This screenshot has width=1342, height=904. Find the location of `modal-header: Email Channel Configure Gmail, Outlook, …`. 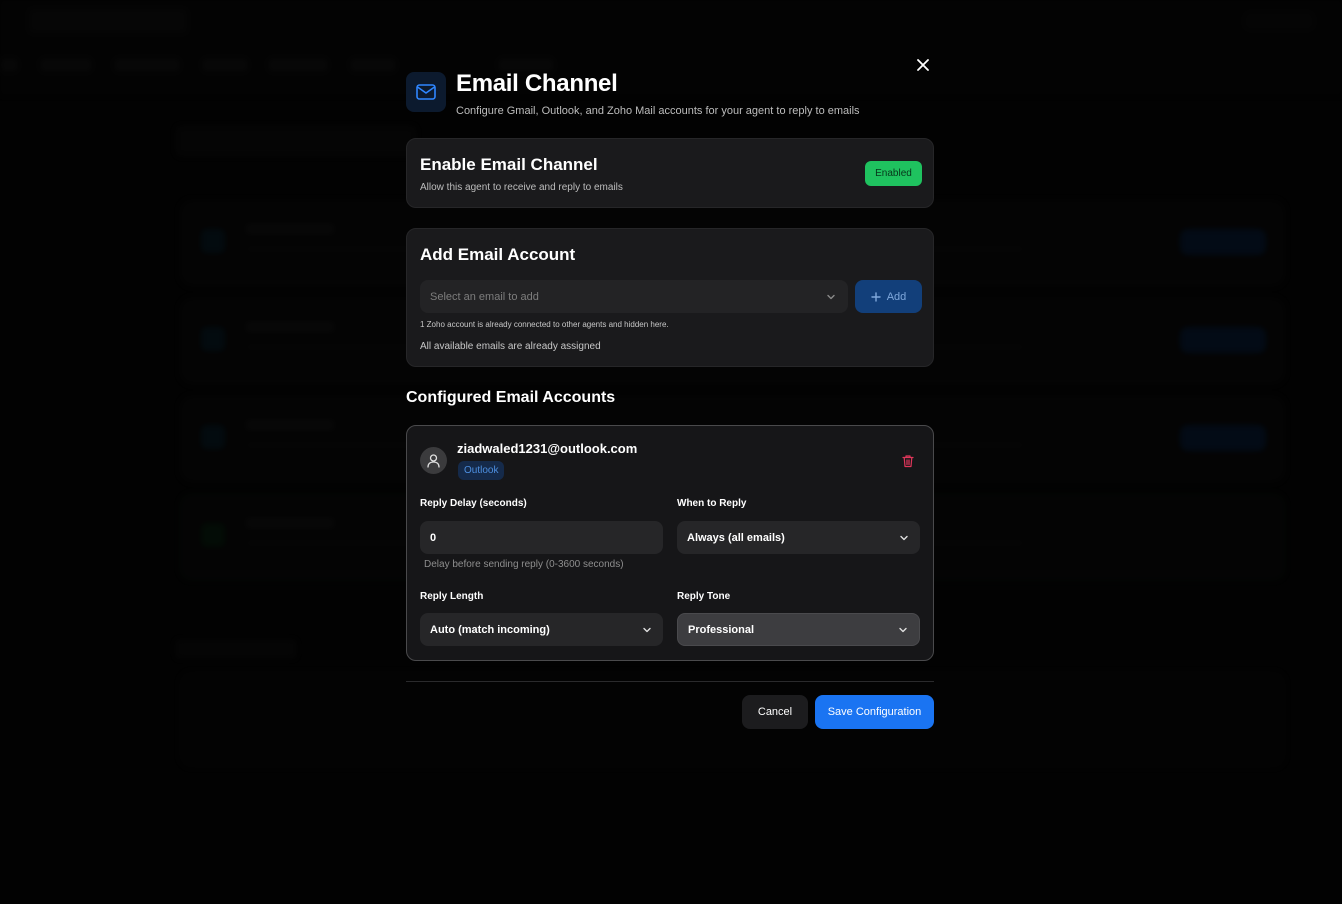

modal-header: Email Channel Configure Gmail, Outlook, … is located at coordinates (670, 100).